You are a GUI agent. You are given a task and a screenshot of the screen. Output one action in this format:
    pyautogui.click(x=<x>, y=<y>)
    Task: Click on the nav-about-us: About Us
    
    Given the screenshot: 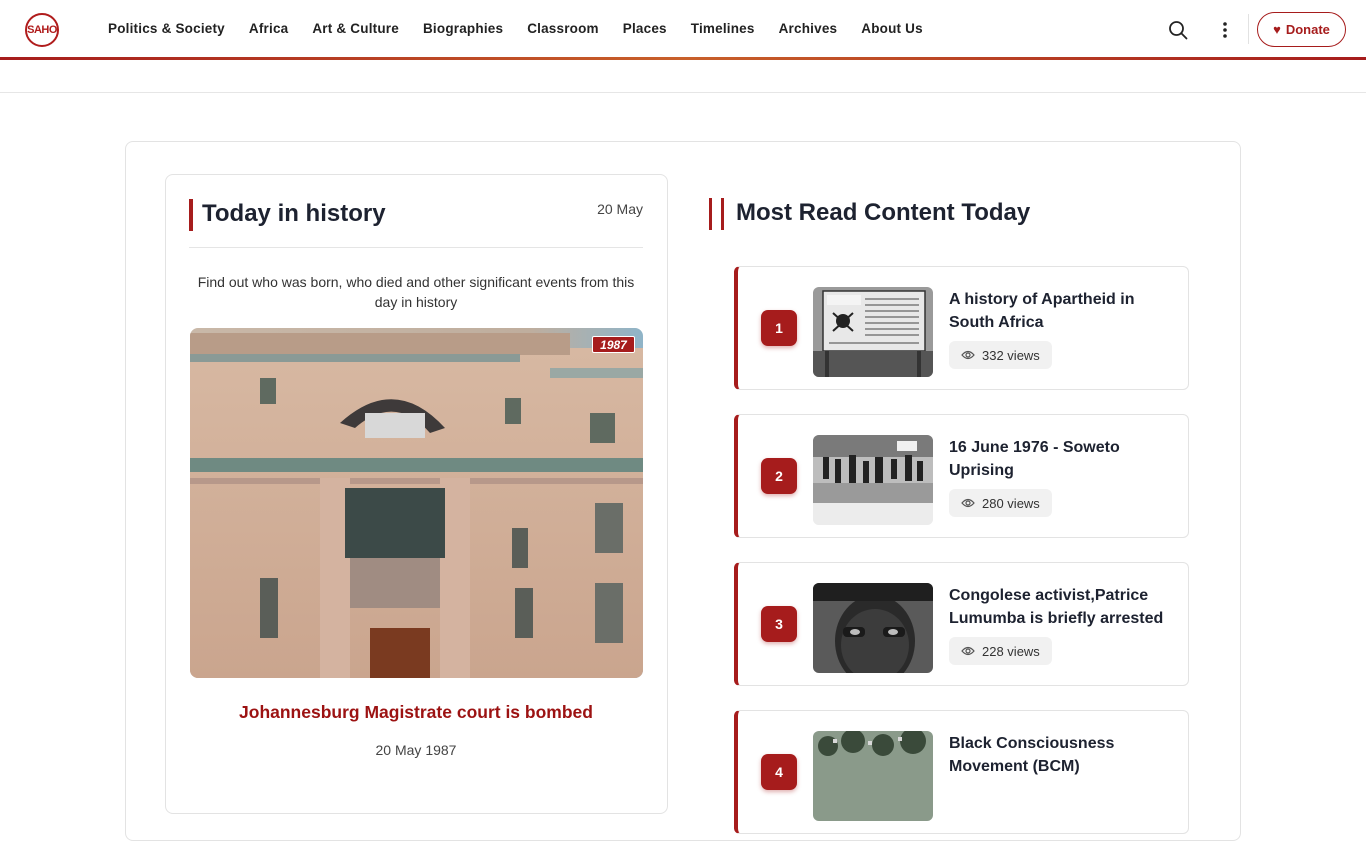 What is the action you would take?
    pyautogui.click(x=892, y=28)
    